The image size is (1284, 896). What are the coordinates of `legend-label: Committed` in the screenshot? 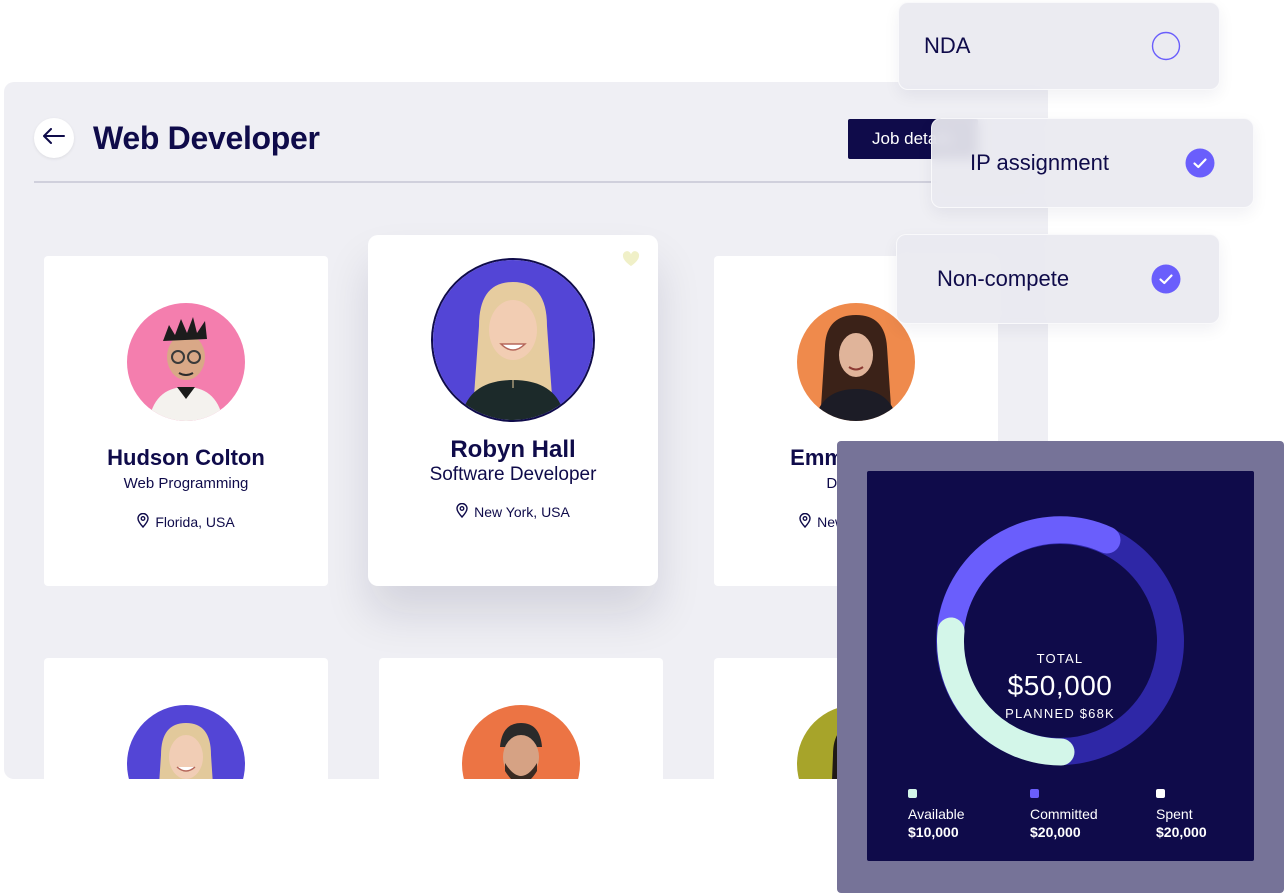 It's located at (1064, 814).